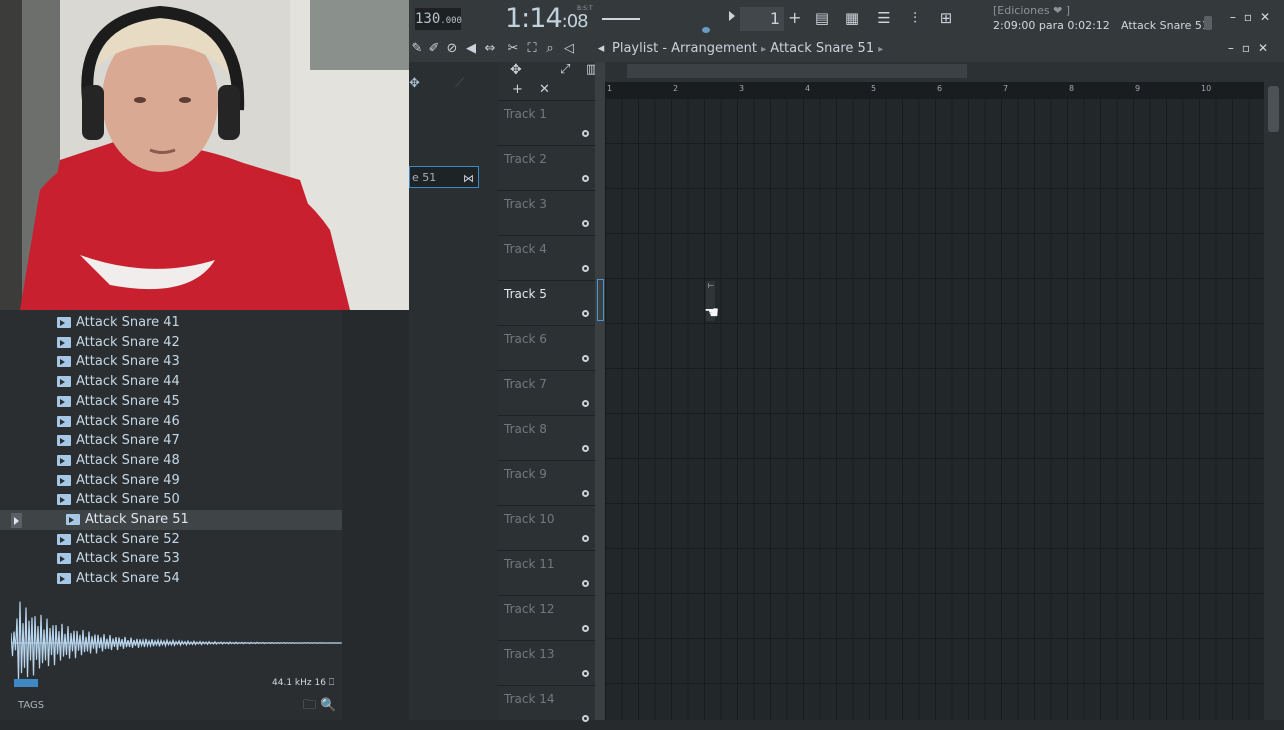 The height and width of the screenshot is (730, 1284). I want to click on browser-item: Attack Snare 47, so click(171, 441).